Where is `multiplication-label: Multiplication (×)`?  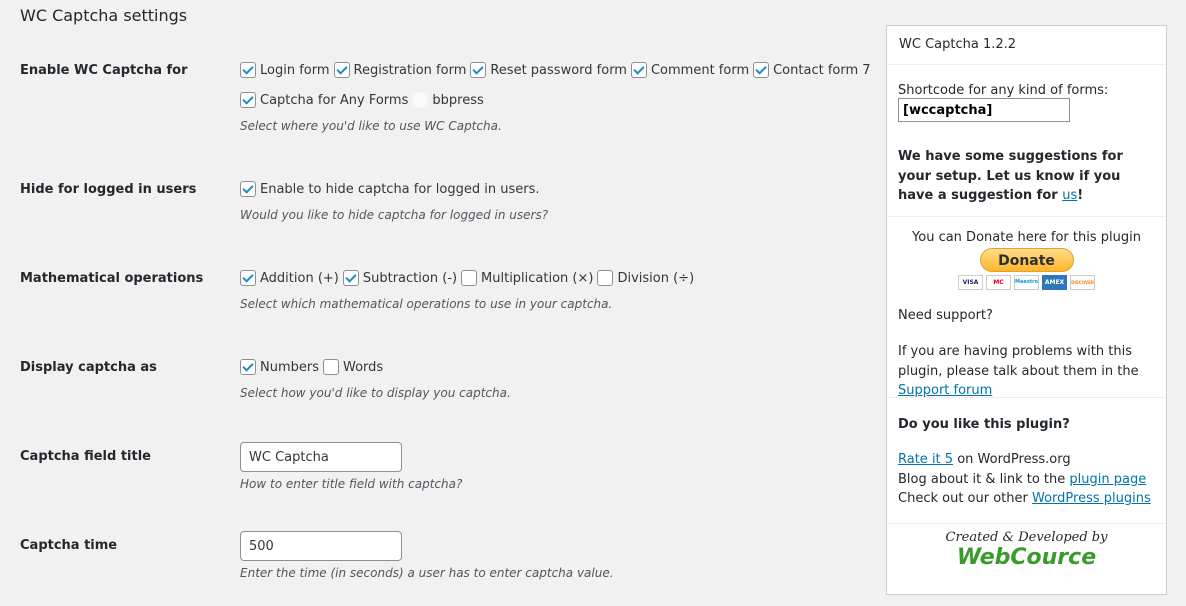
multiplication-label: Multiplication (×) is located at coordinates (537, 278).